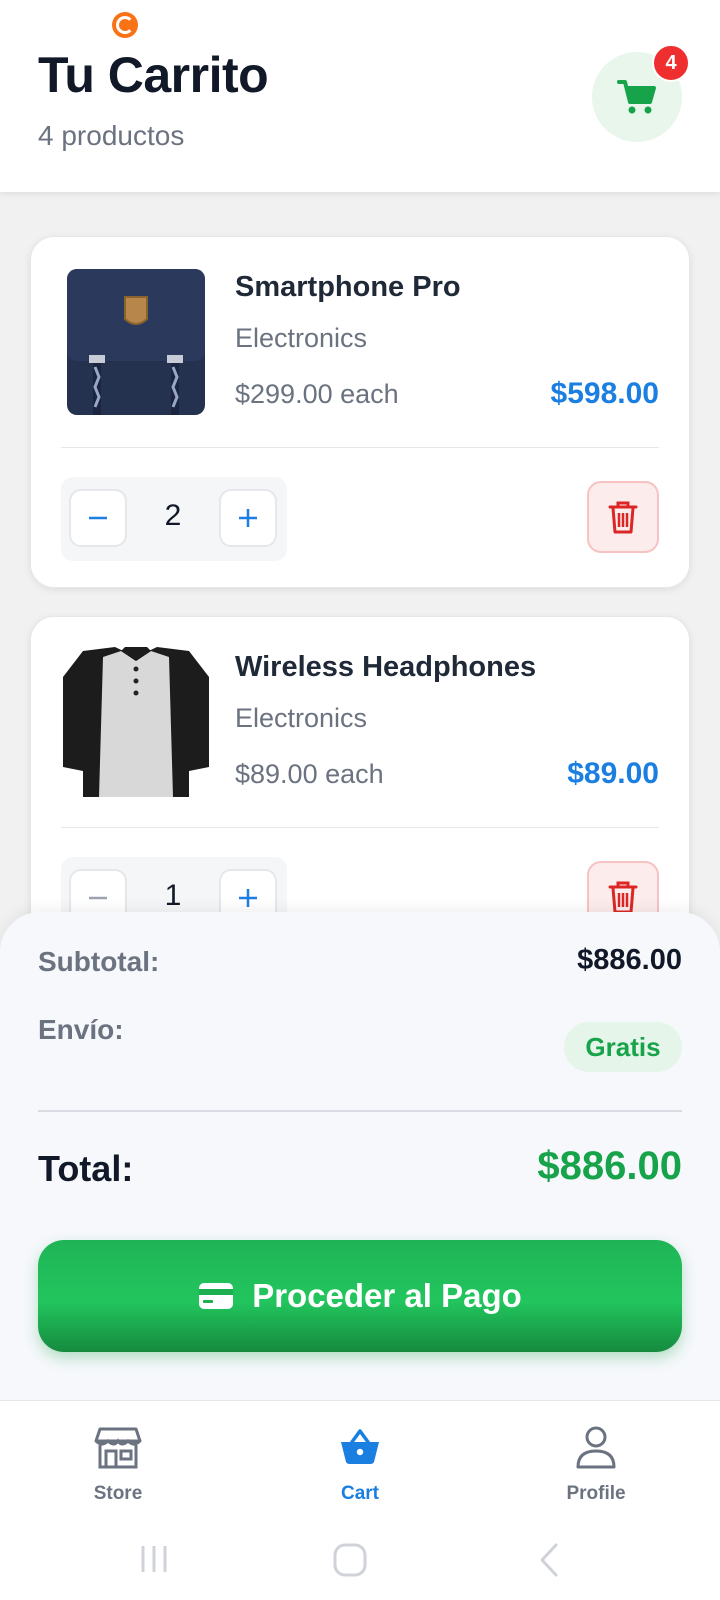 This screenshot has width=720, height=1600. Describe the element at coordinates (154, 1559) in the screenshot. I see `recent-apps-icon` at that location.